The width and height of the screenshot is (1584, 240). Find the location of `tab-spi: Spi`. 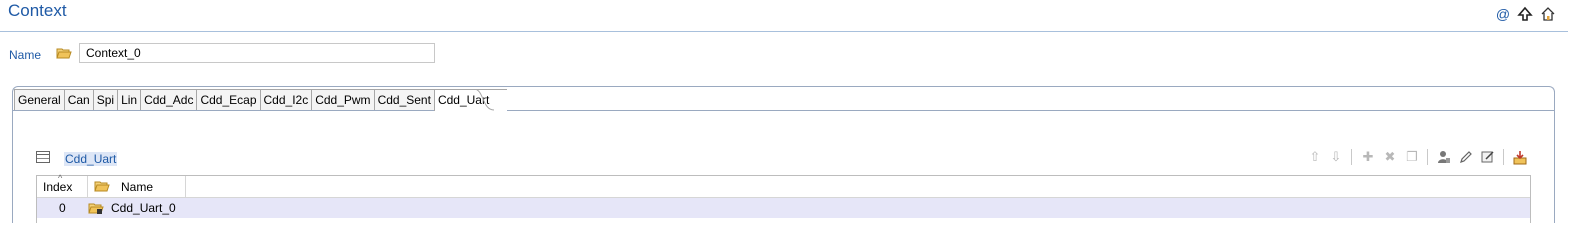

tab-spi: Spi is located at coordinates (105, 99).